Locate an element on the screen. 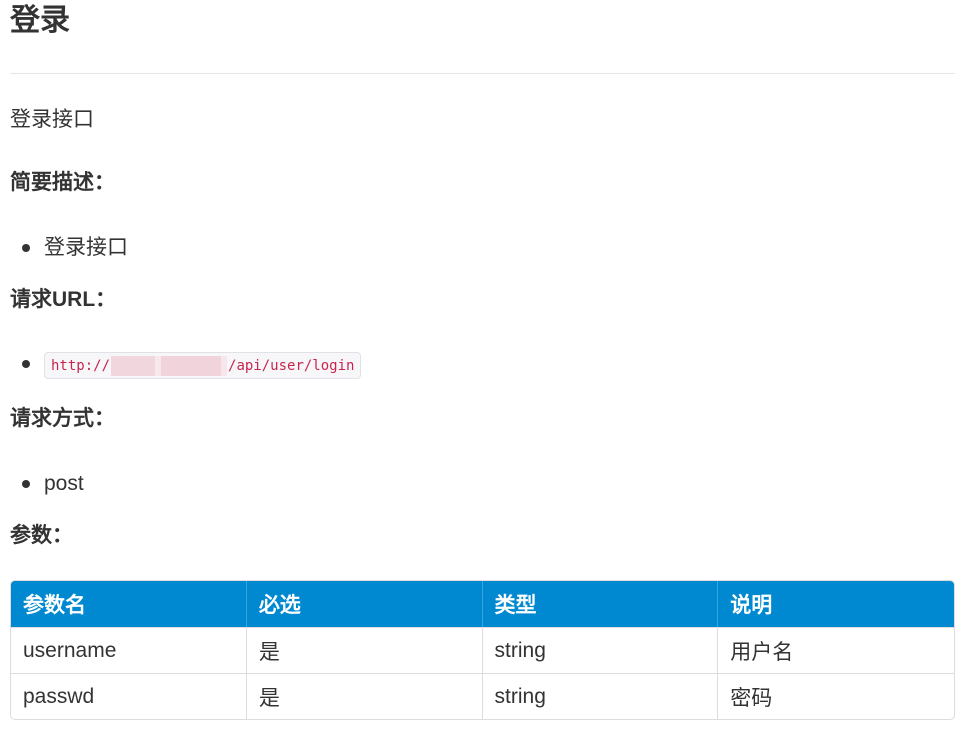 This screenshot has height=733, width=969. summary-text: 登录接口 is located at coordinates (86, 247).